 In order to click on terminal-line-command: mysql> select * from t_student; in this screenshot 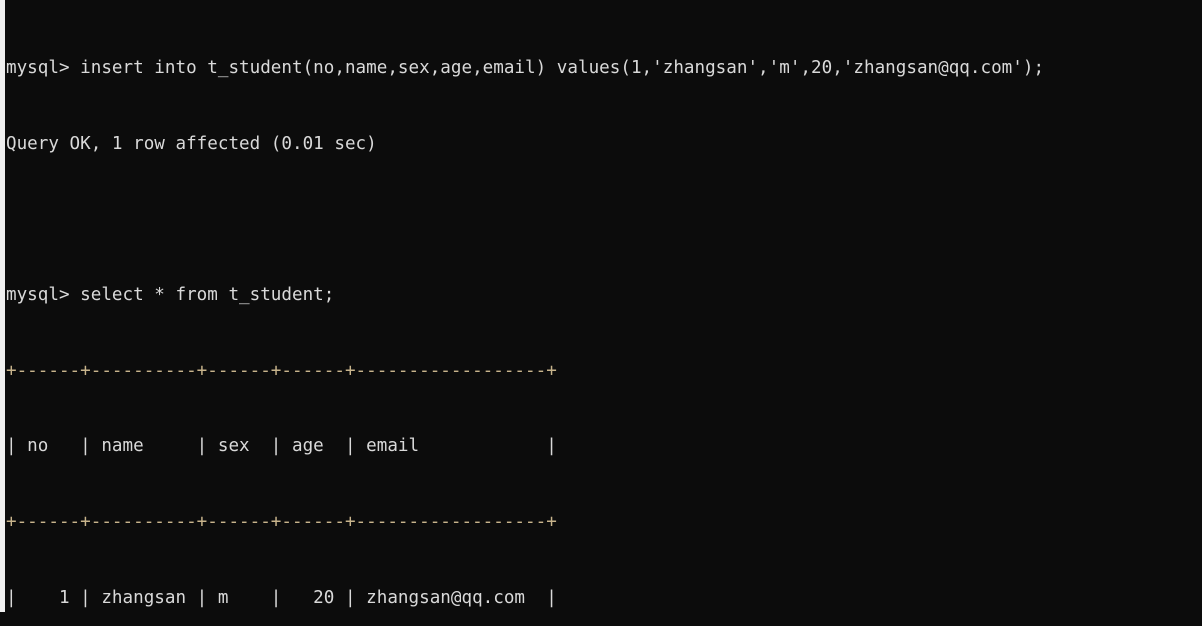, I will do `click(170, 295)`.